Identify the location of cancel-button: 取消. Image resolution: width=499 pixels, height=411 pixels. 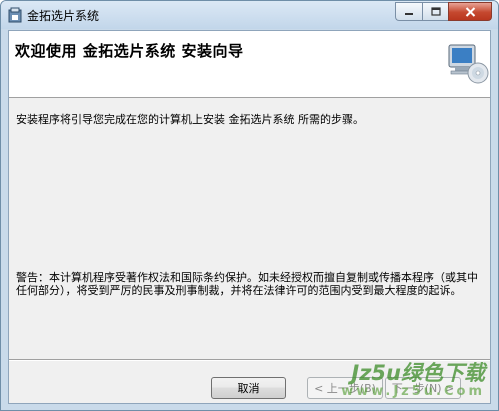
(248, 388).